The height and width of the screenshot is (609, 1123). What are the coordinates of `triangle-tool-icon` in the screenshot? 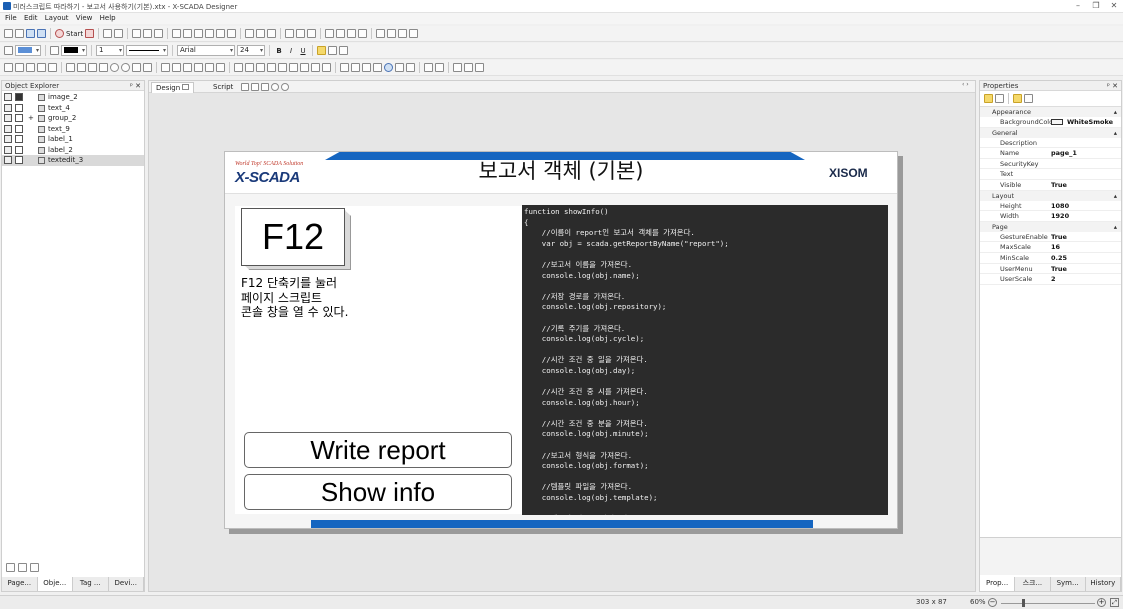 It's located at (70, 67).